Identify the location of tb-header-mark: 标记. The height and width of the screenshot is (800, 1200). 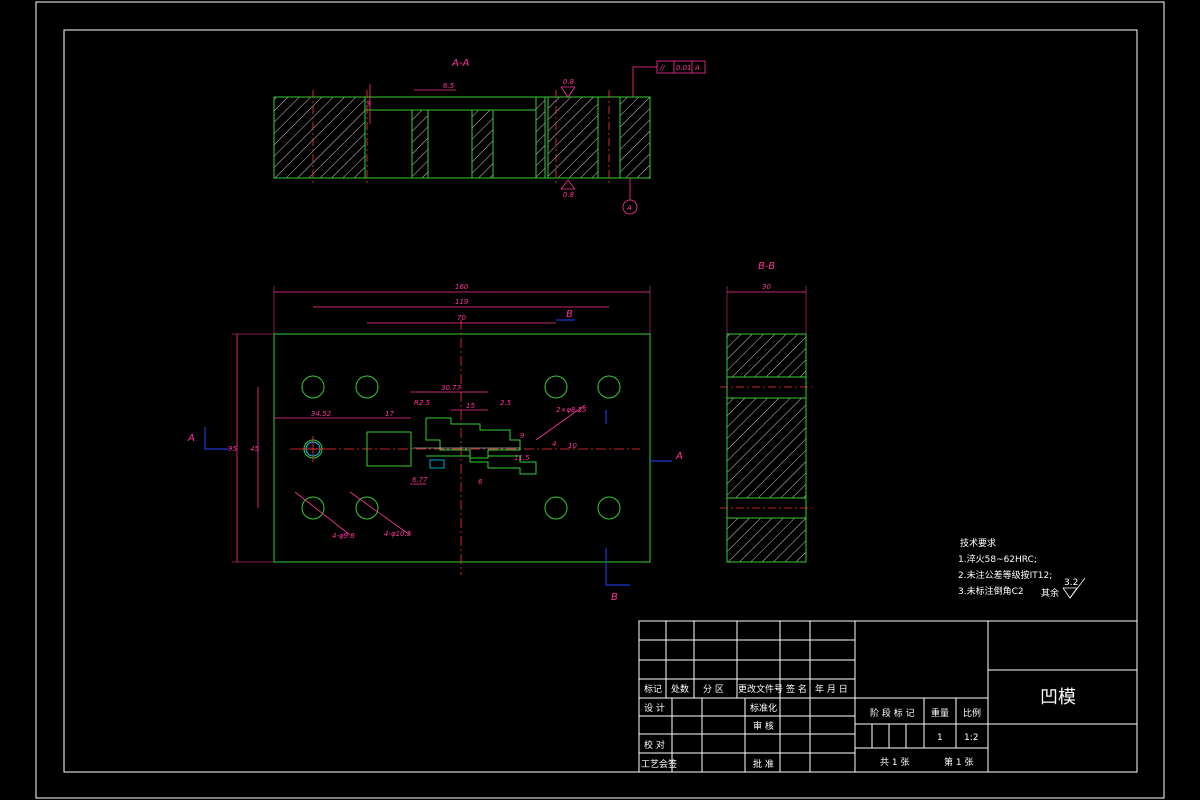
(653, 689).